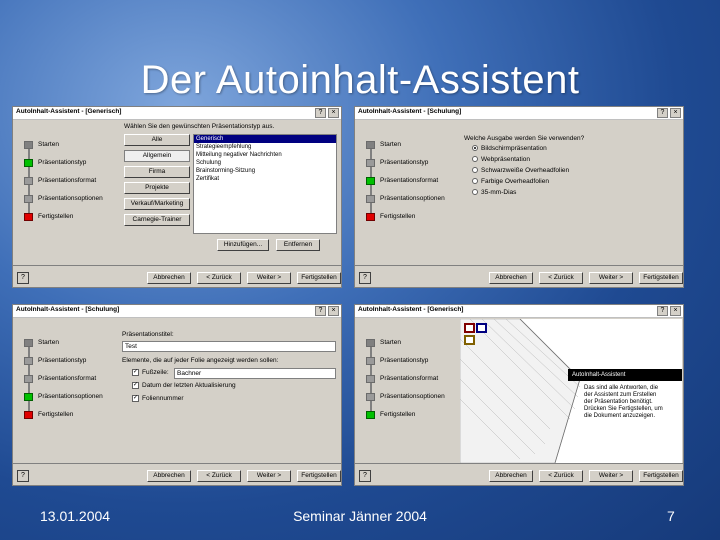  I want to click on radio-color-overheads: Farbige Overheadfolien, so click(510, 181).